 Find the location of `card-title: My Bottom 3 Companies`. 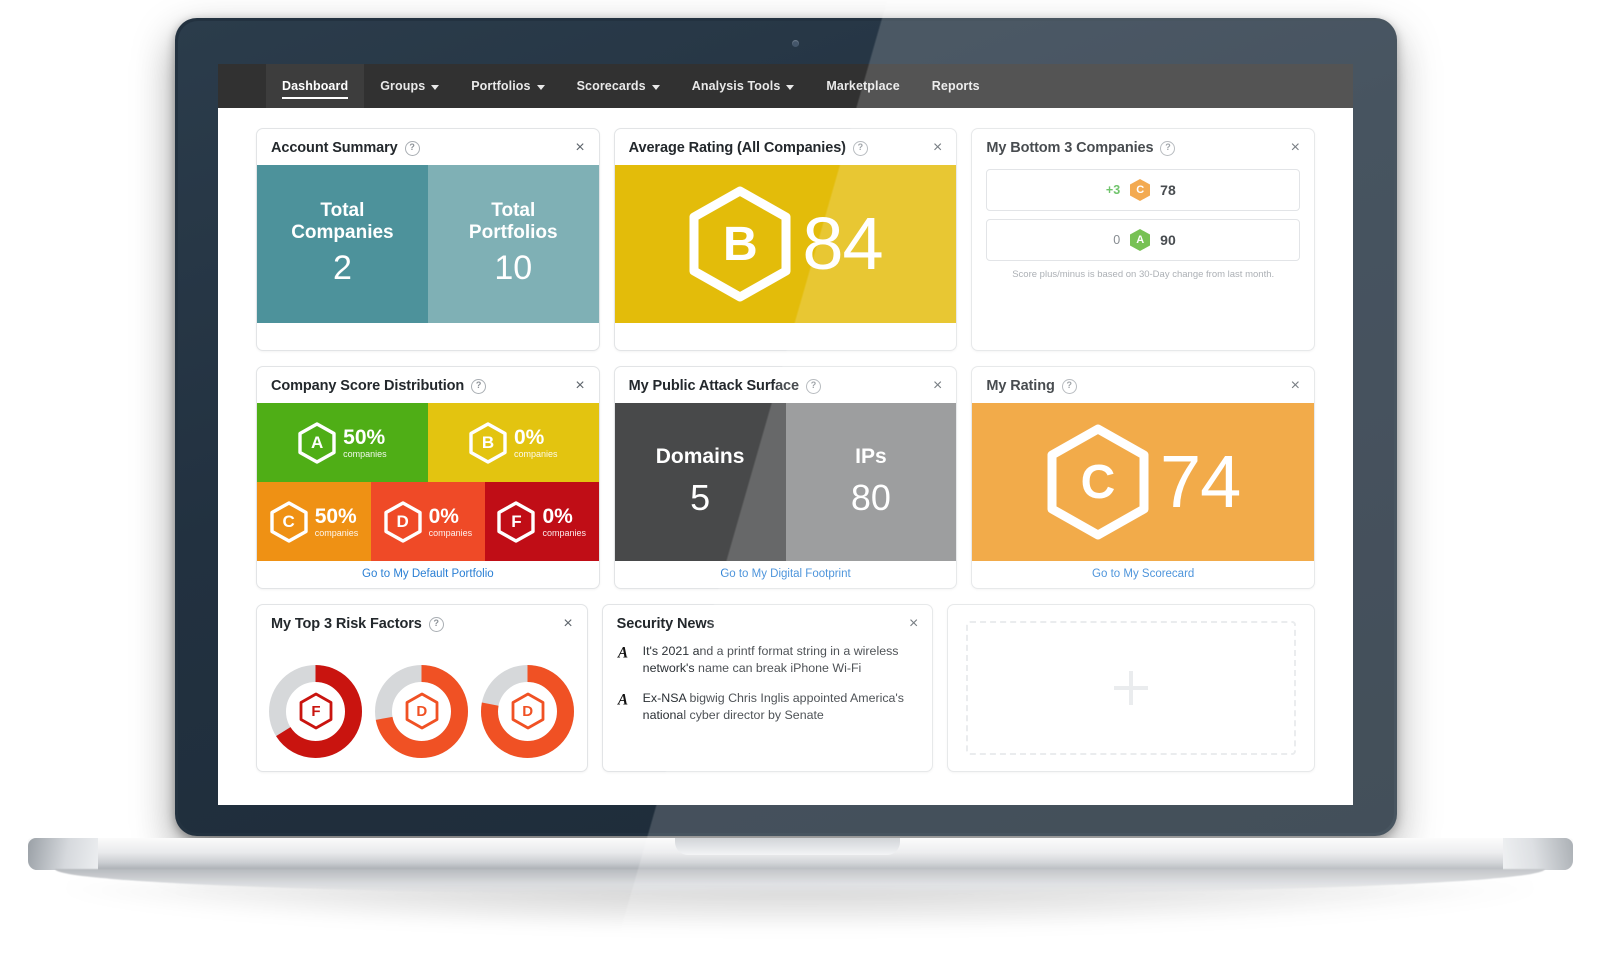

card-title: My Bottom 3 Companies is located at coordinates (1070, 148).